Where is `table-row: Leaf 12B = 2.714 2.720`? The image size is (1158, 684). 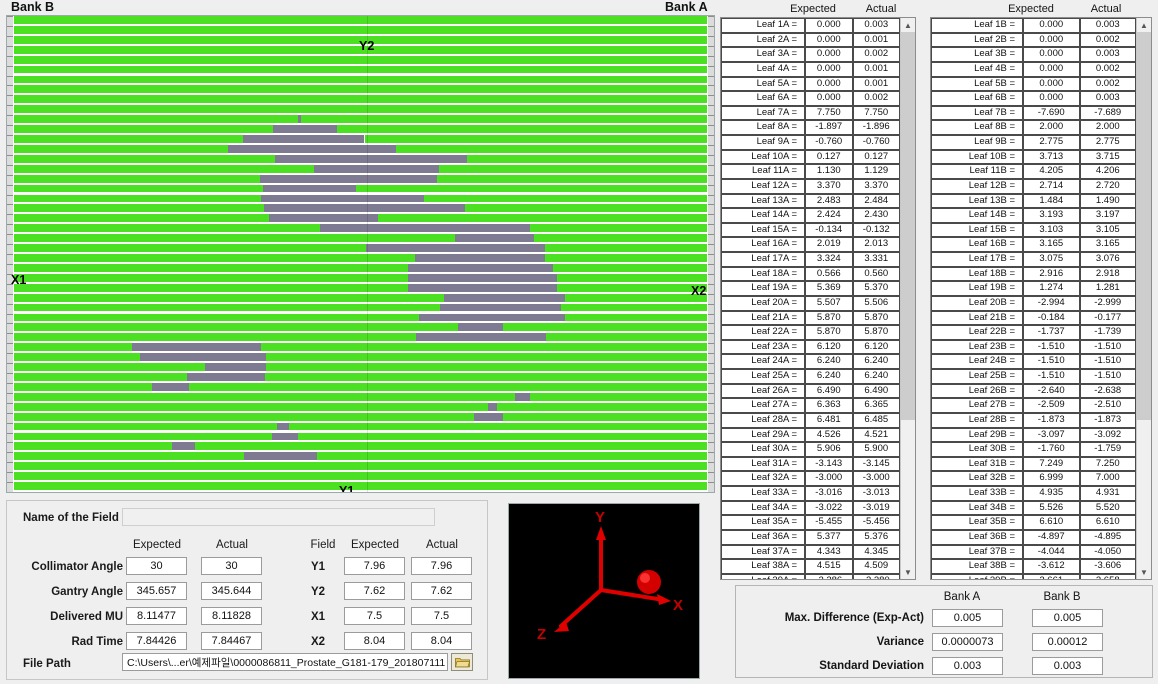 table-row: Leaf 12B = 2.714 2.720 is located at coordinates (1033, 186).